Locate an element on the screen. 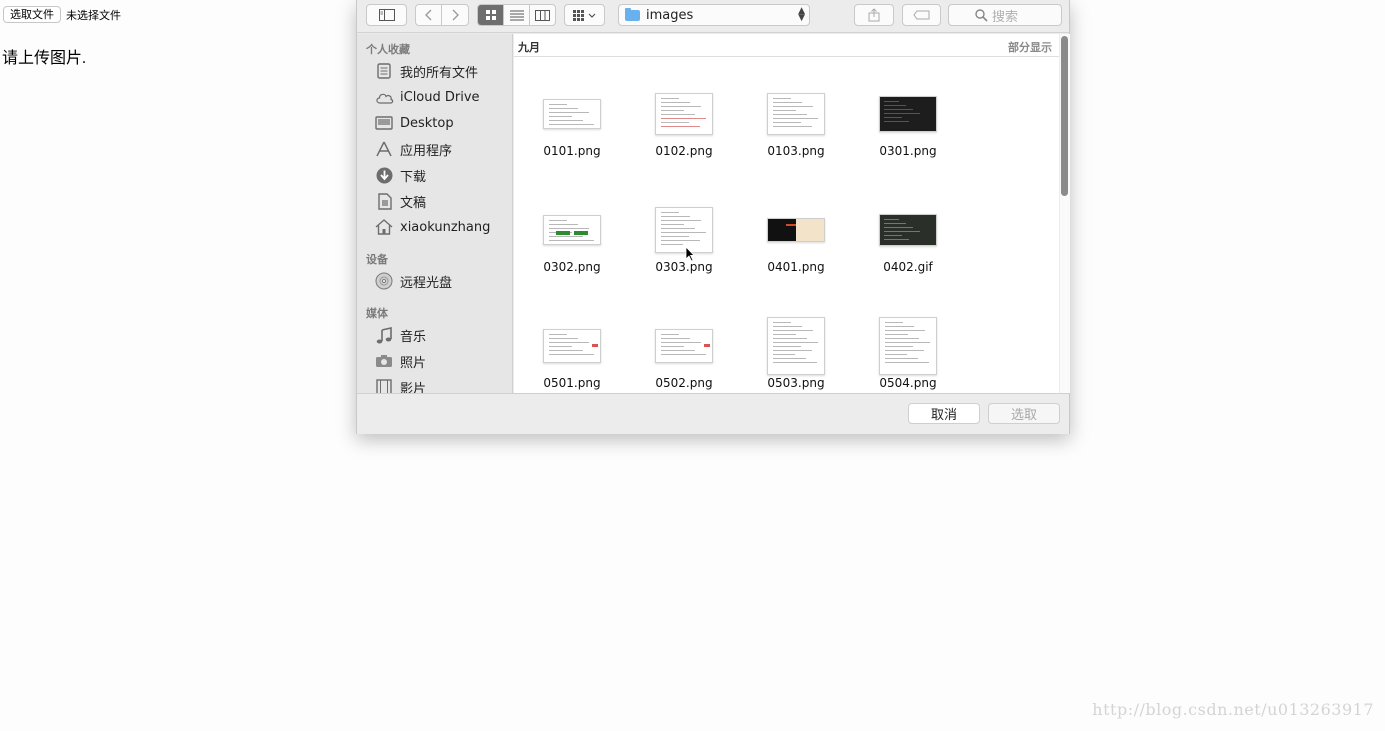 This screenshot has width=1385, height=731. file-item: 0101.png is located at coordinates (572, 122).